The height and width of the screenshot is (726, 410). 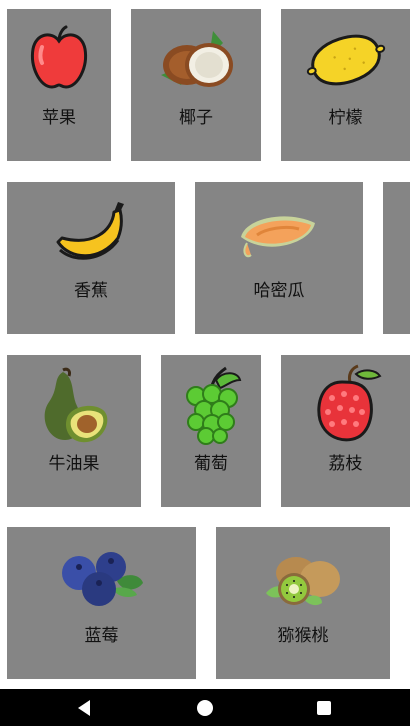 I want to click on fruit-card-grapes: 葡萄, so click(x=211, y=431).